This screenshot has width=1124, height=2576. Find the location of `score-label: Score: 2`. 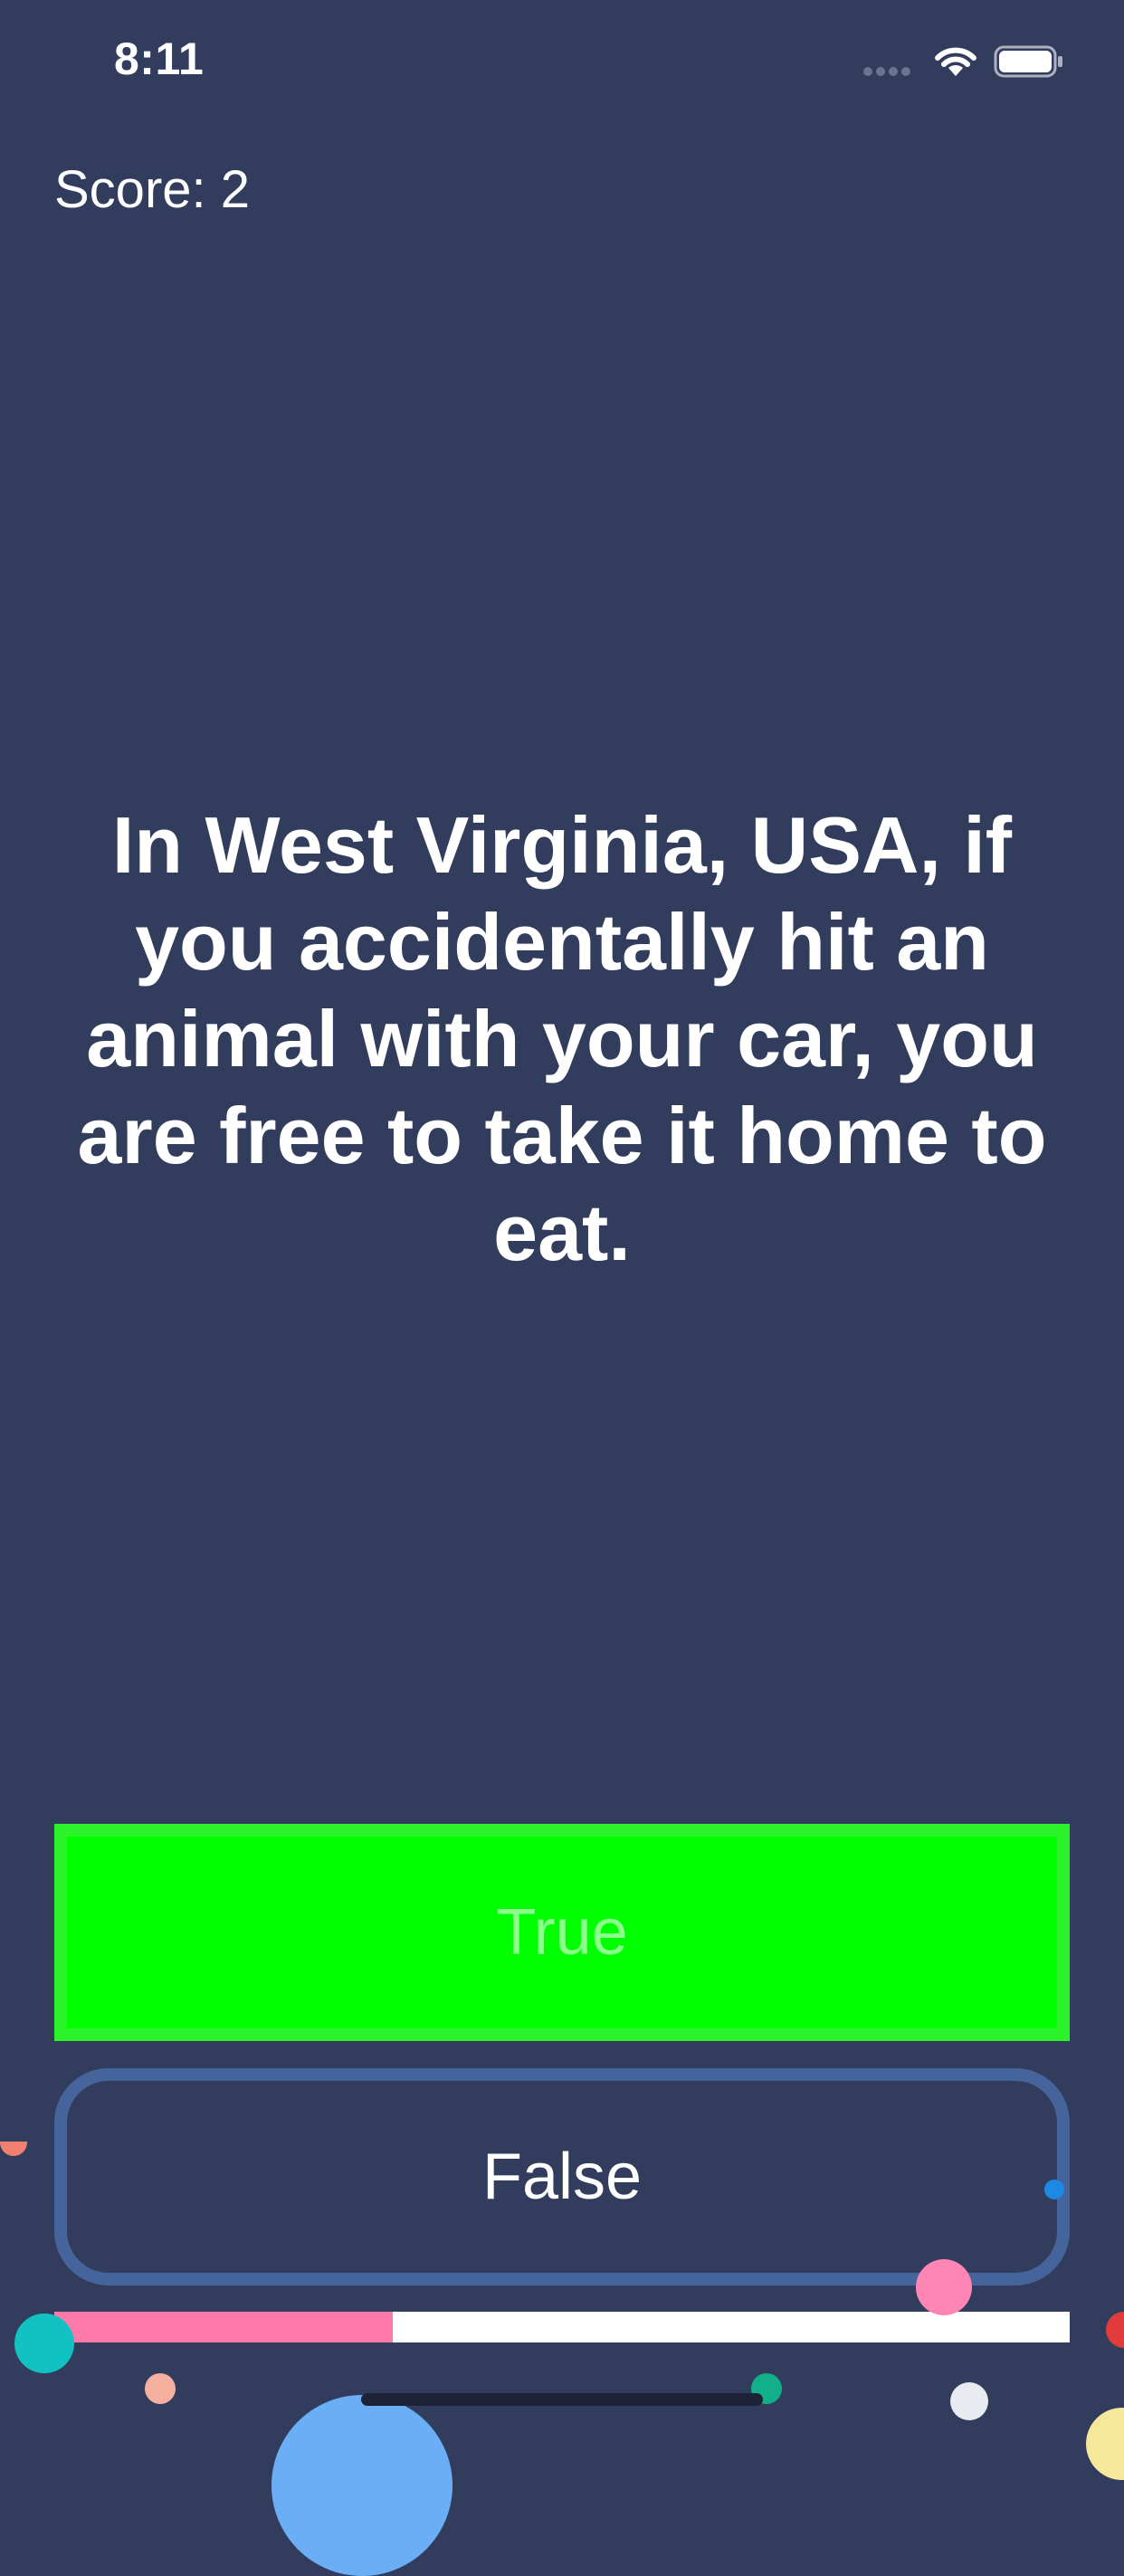

score-label: Score: 2 is located at coordinates (152, 189).